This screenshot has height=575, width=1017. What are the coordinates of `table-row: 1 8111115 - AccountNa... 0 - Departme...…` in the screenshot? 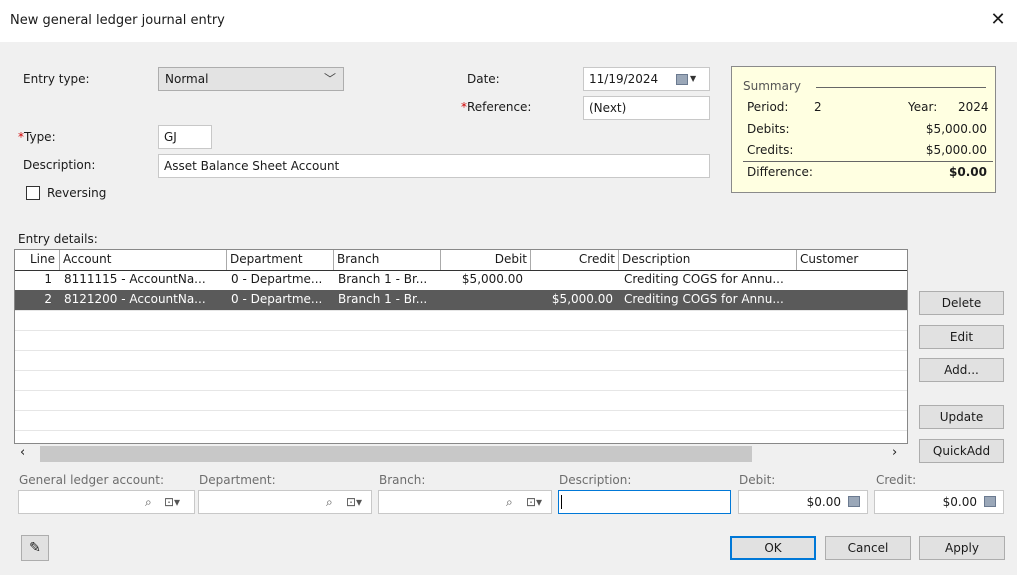 It's located at (461, 280).